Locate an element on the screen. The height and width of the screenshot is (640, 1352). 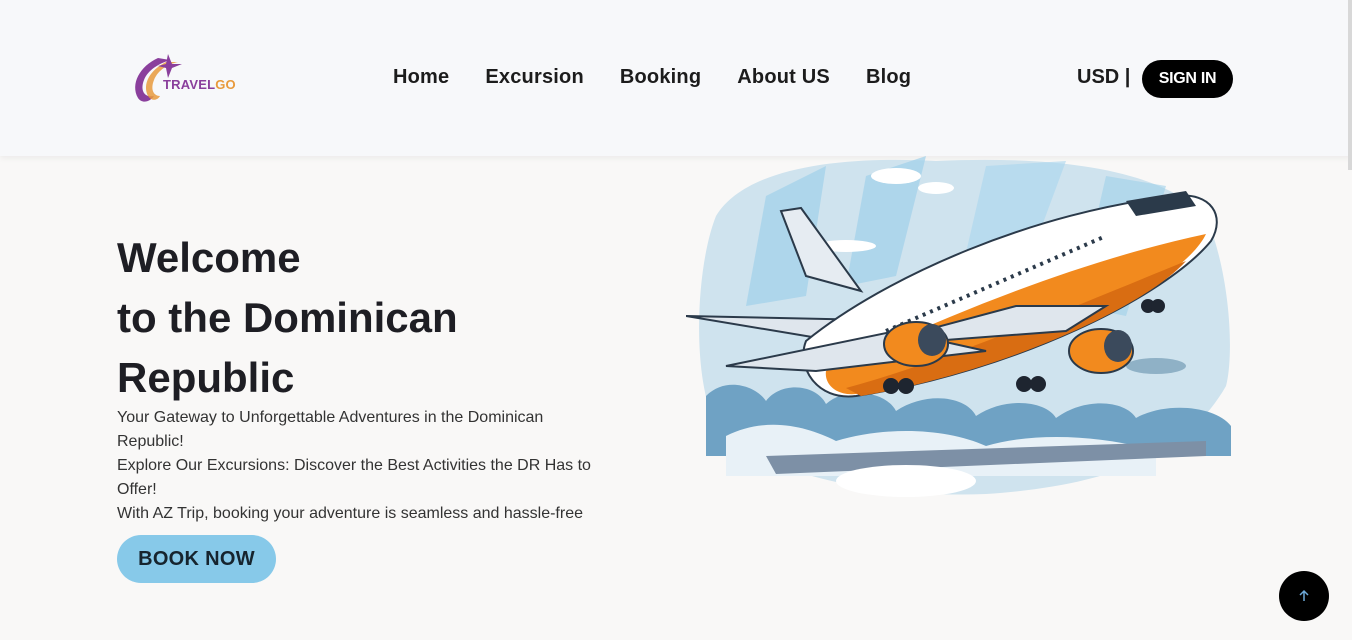
arrow-up-icon is located at coordinates (1304, 595).